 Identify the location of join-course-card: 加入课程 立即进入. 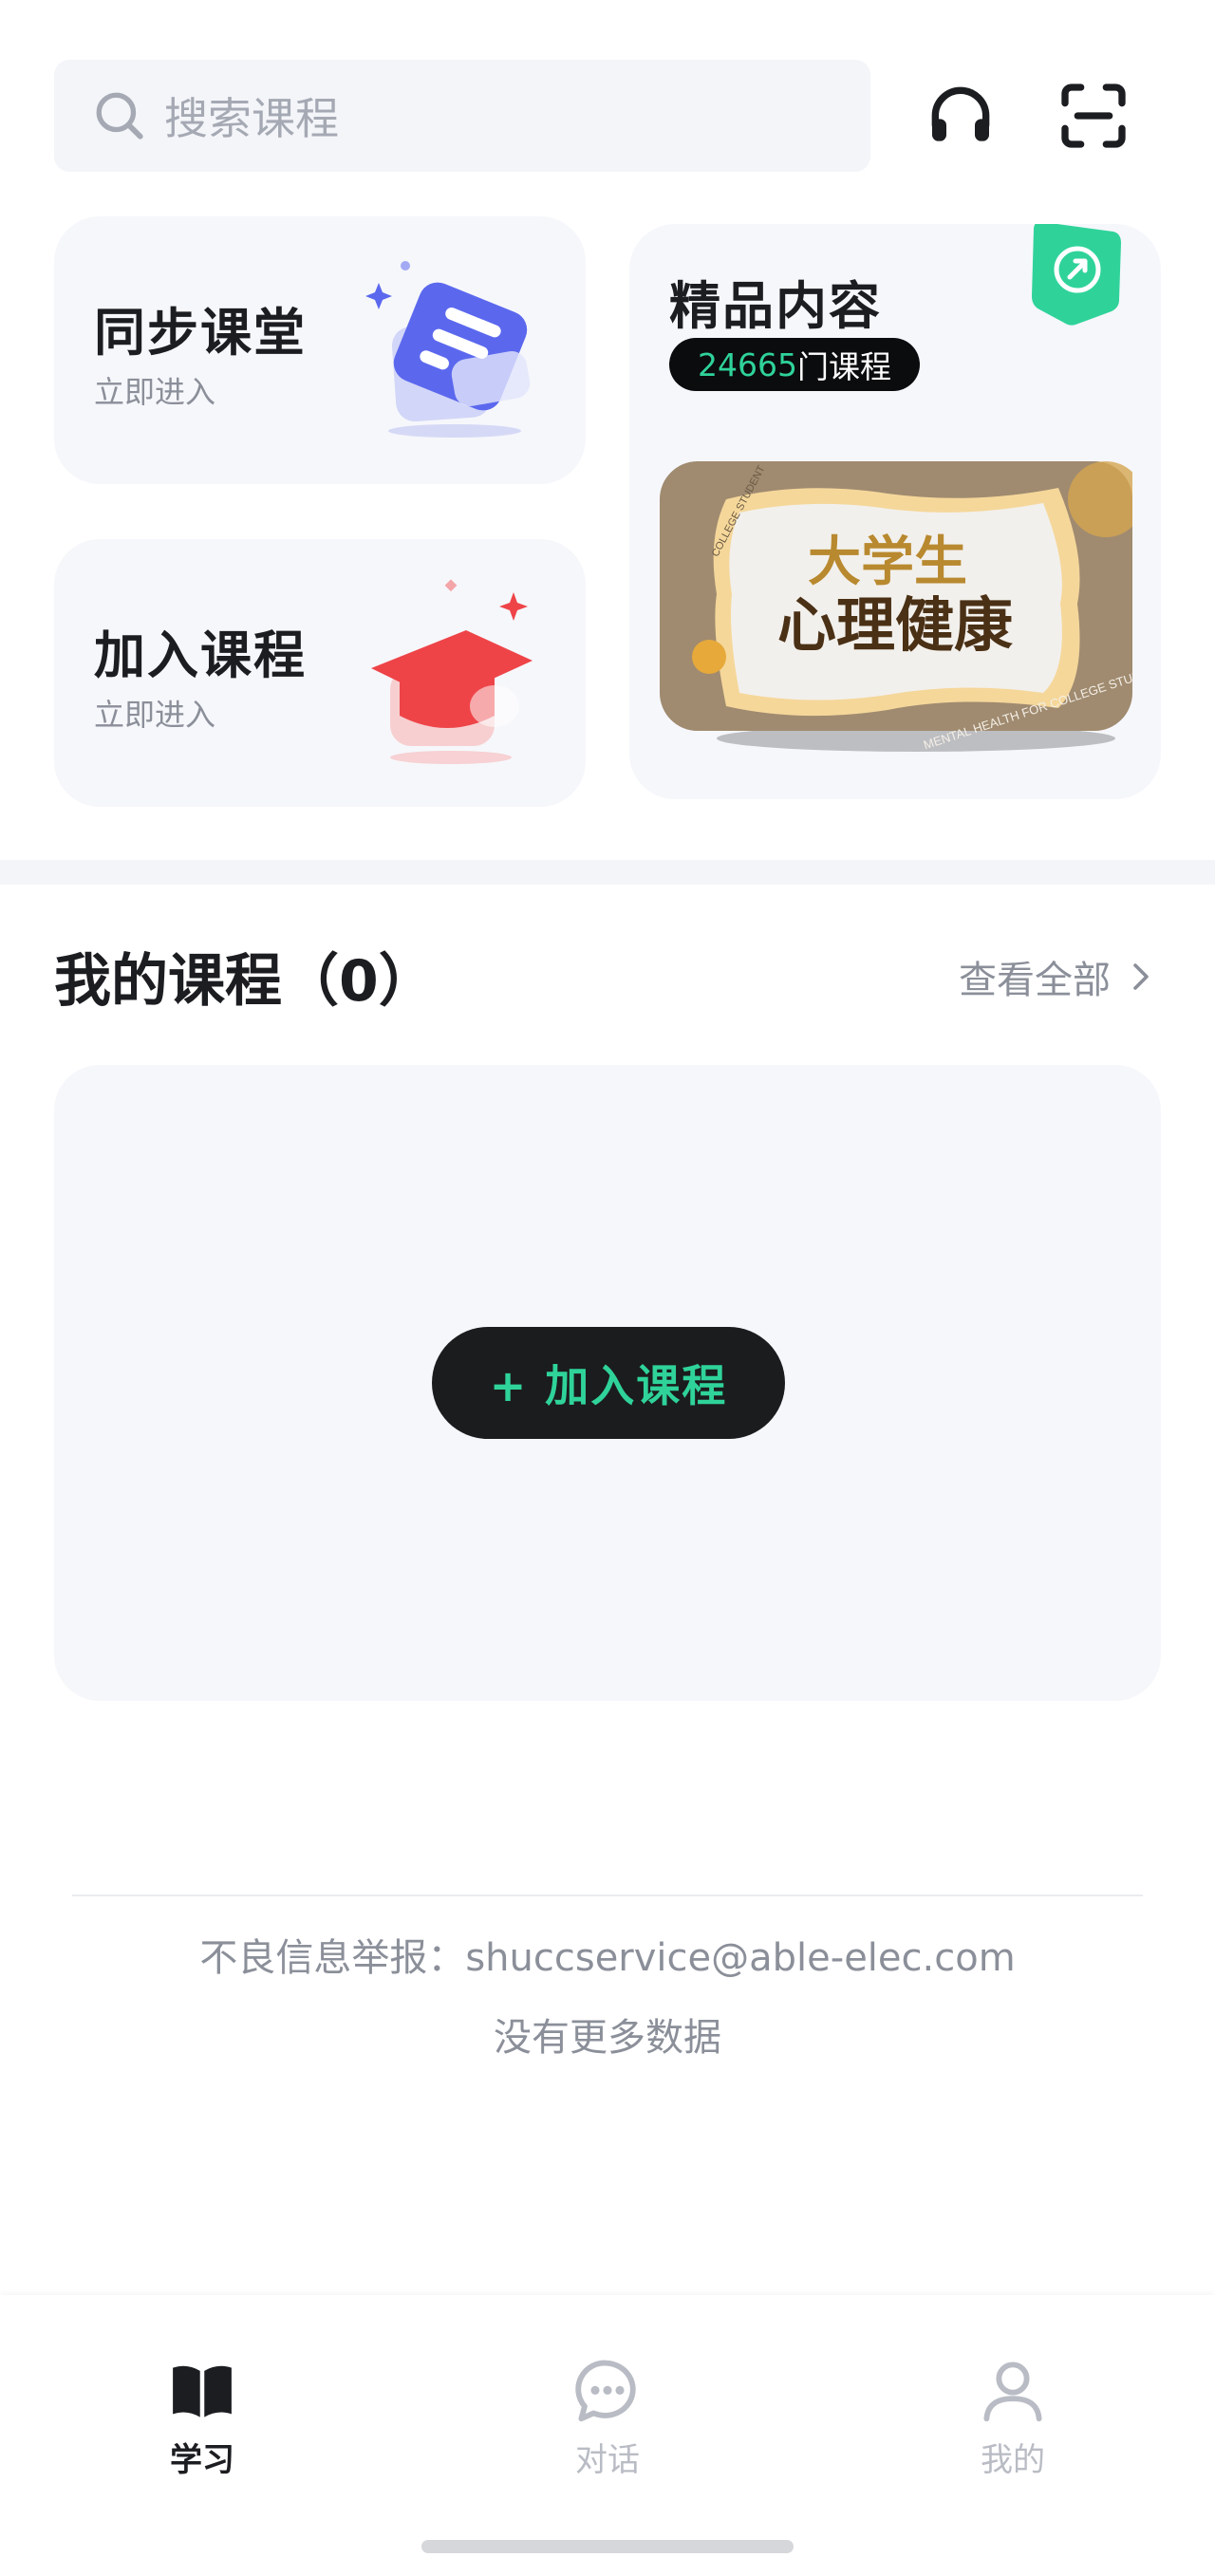
(320, 673).